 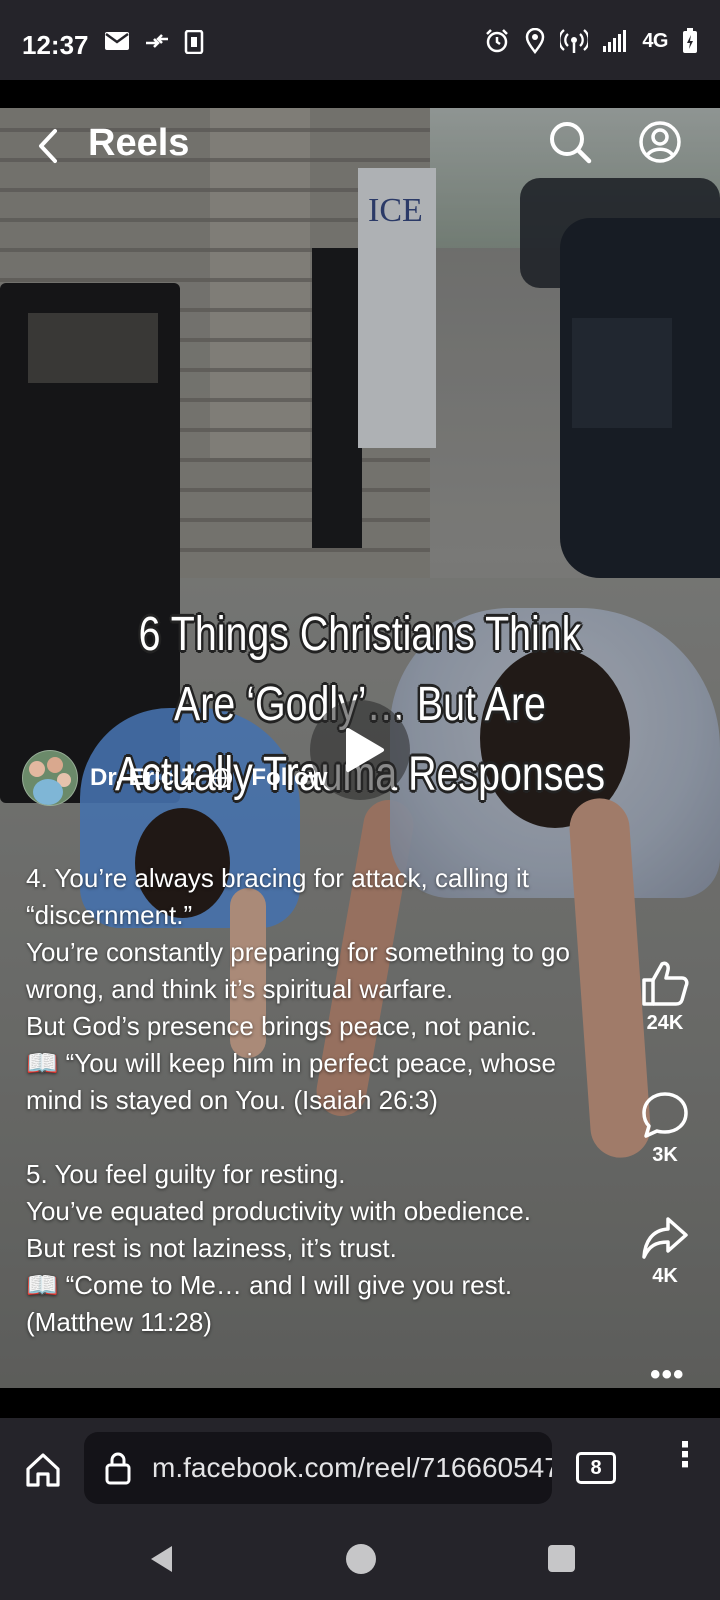 I want to click on search-icon, so click(x=570, y=142).